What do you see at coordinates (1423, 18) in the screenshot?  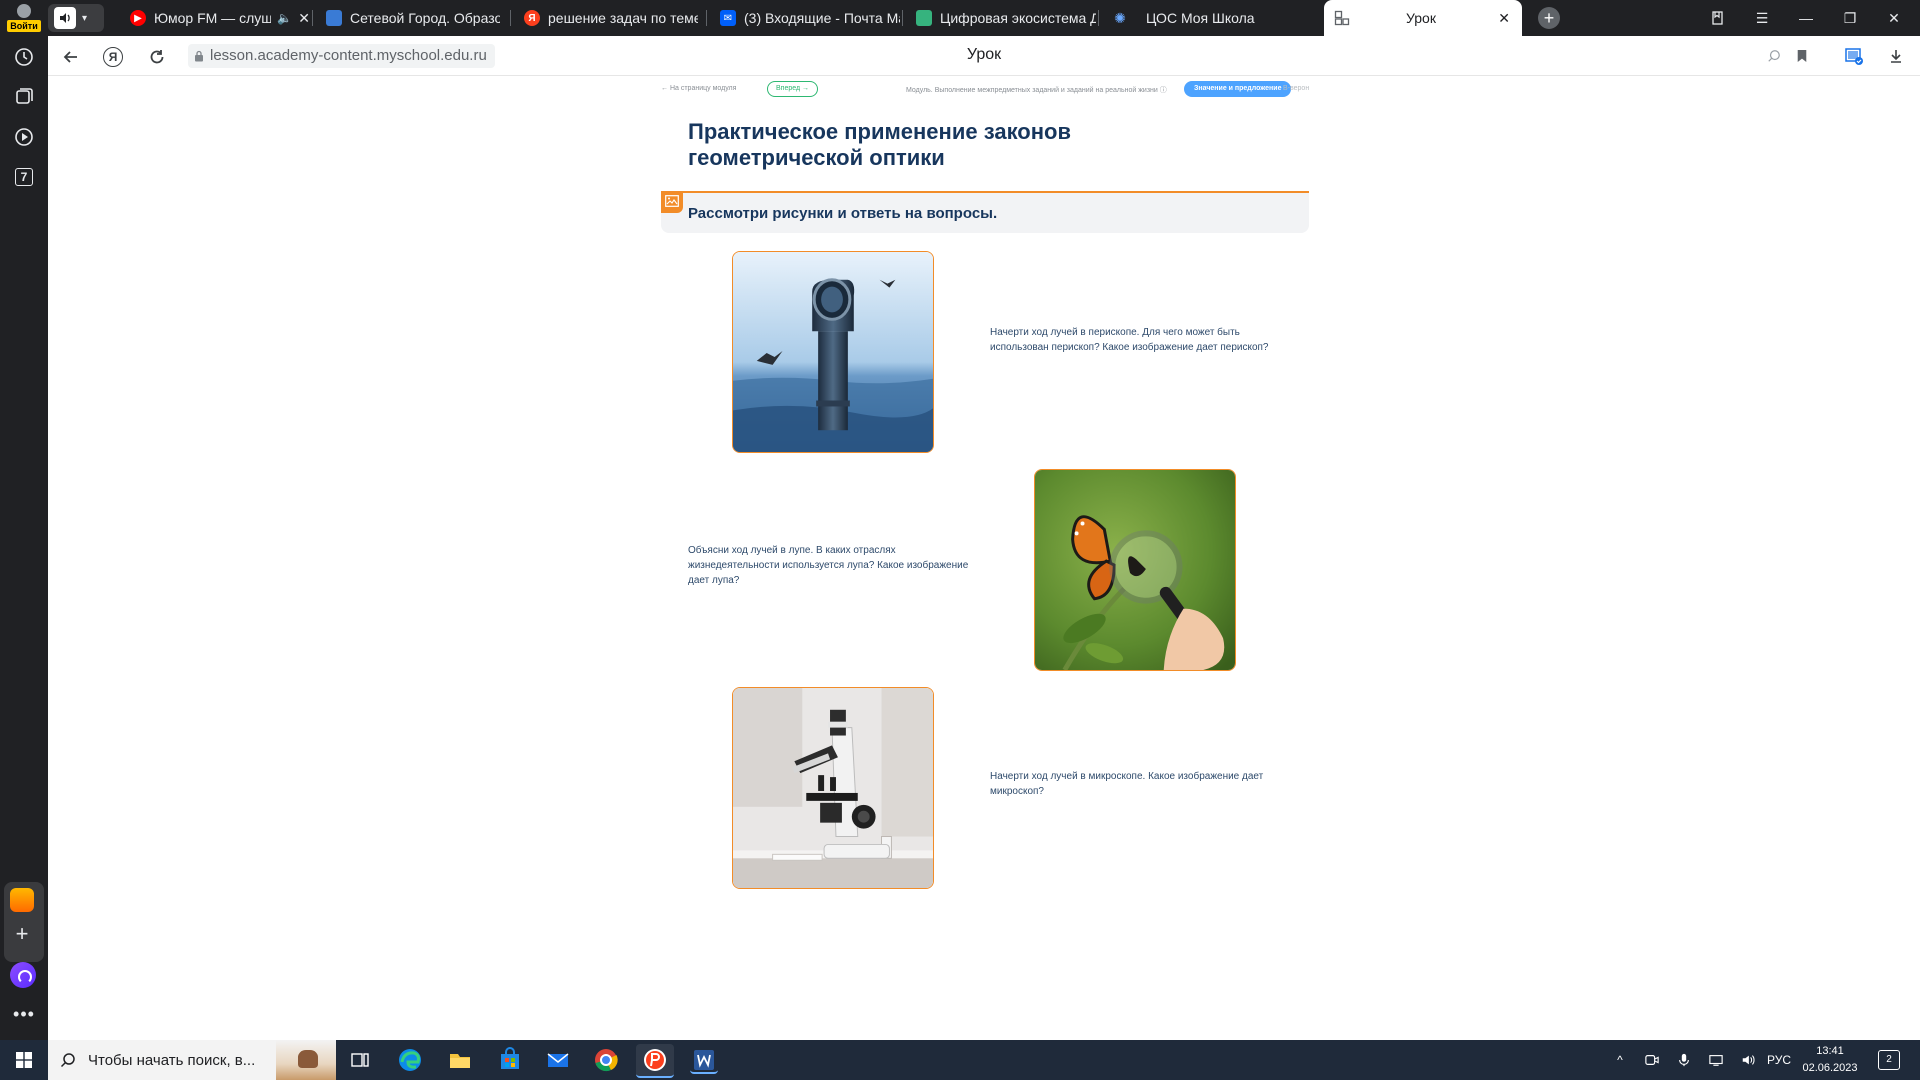 I see `tab-lesson: Урок ✕` at bounding box center [1423, 18].